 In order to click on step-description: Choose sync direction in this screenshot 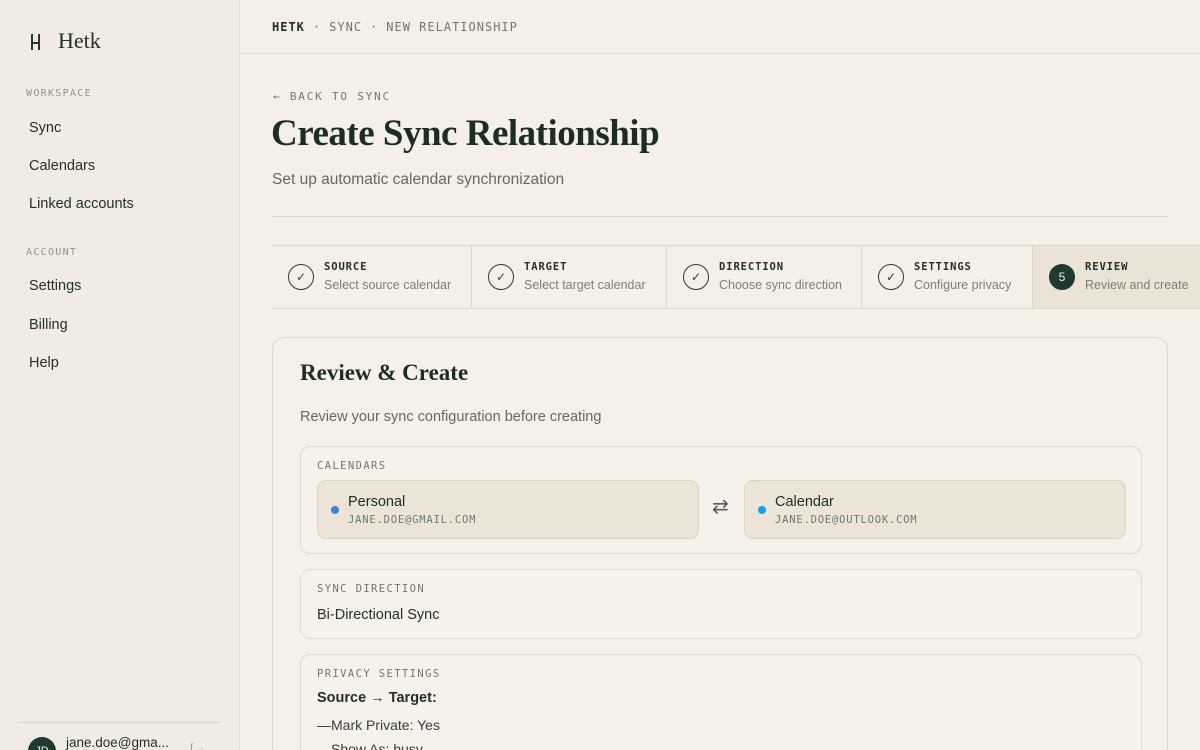, I will do `click(780, 285)`.